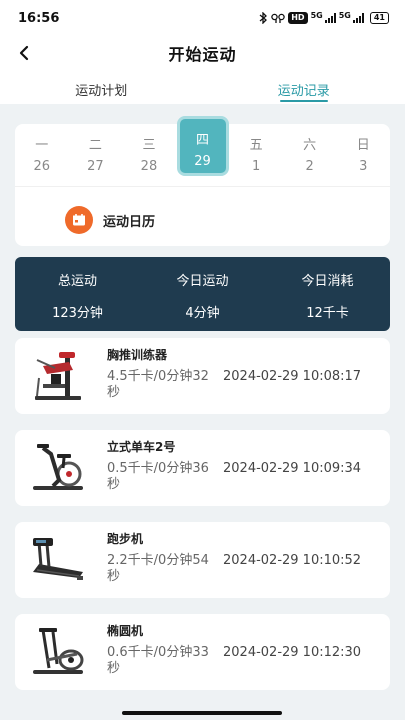 The height and width of the screenshot is (720, 405). What do you see at coordinates (202, 313) in the screenshot?
I see `summary-value: 4分钟` at bounding box center [202, 313].